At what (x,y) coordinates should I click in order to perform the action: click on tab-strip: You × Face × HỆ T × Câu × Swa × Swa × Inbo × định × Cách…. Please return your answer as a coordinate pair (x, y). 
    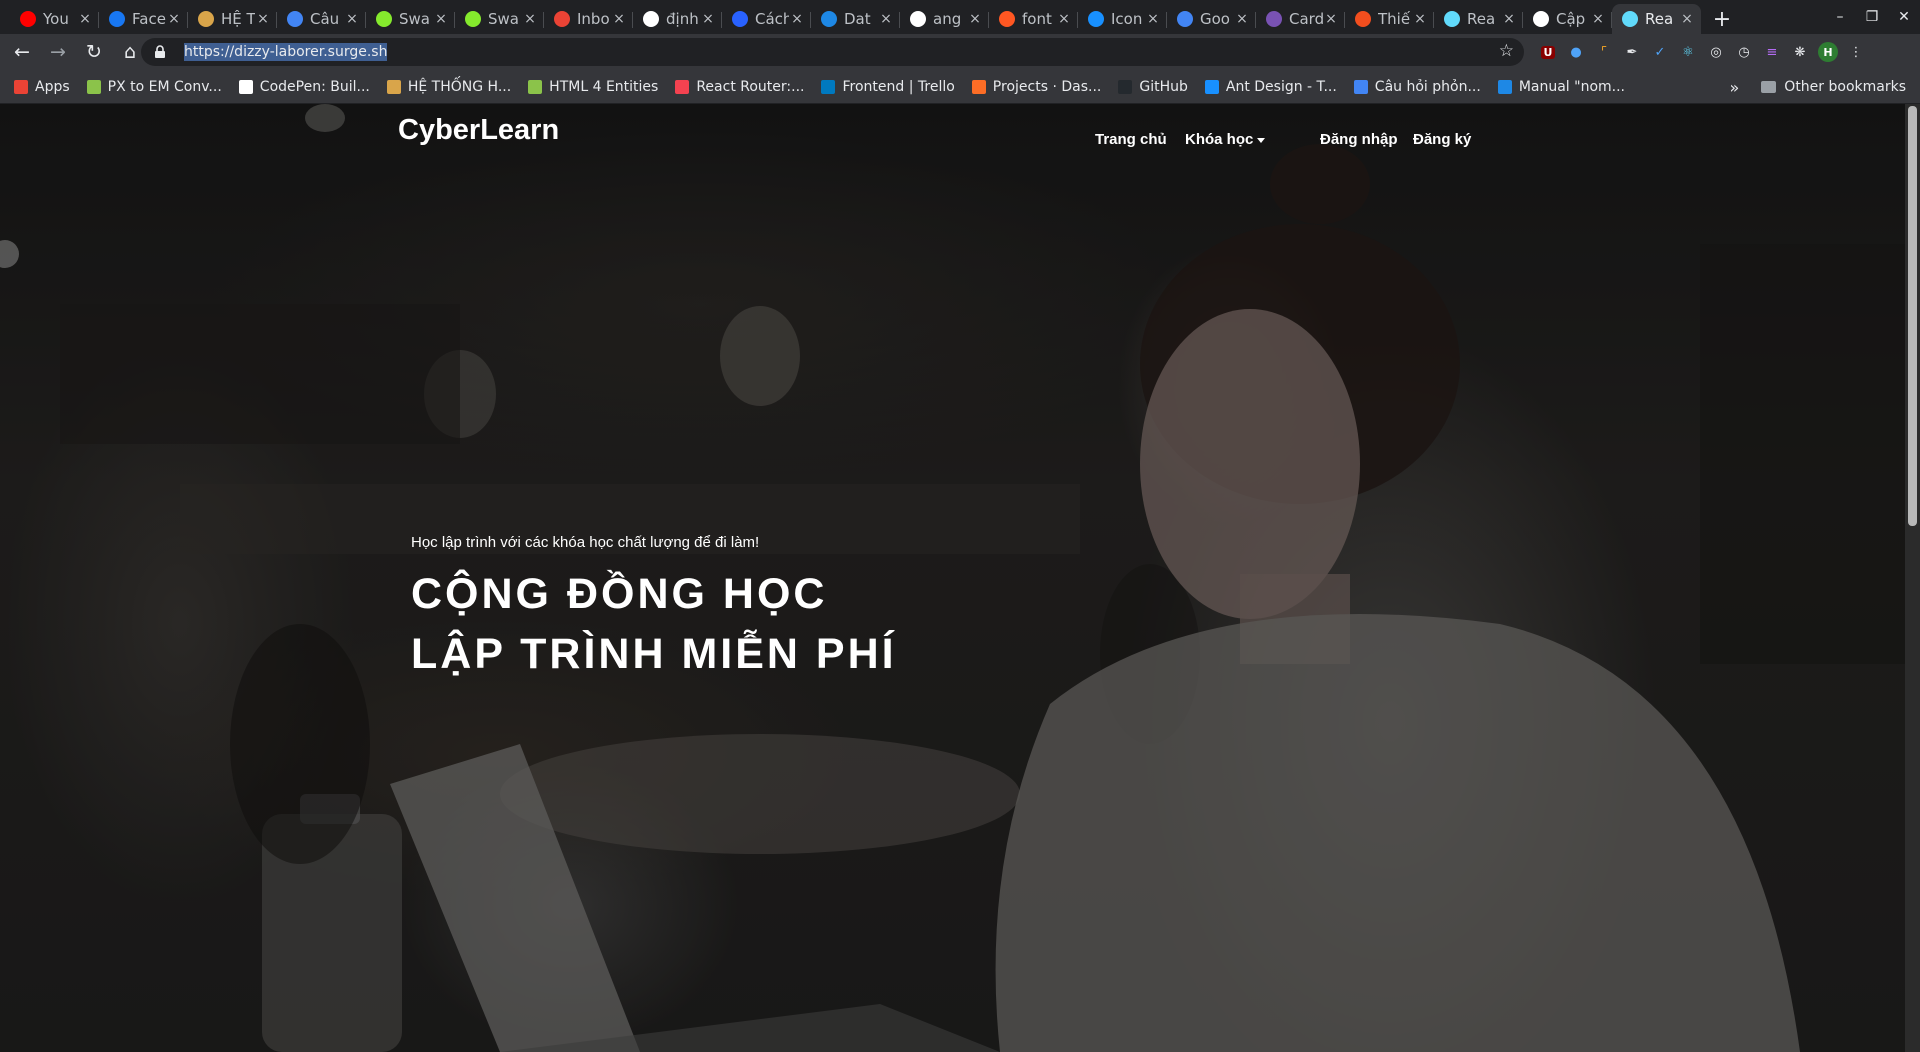
    Looking at the image, I should click on (960, 17).